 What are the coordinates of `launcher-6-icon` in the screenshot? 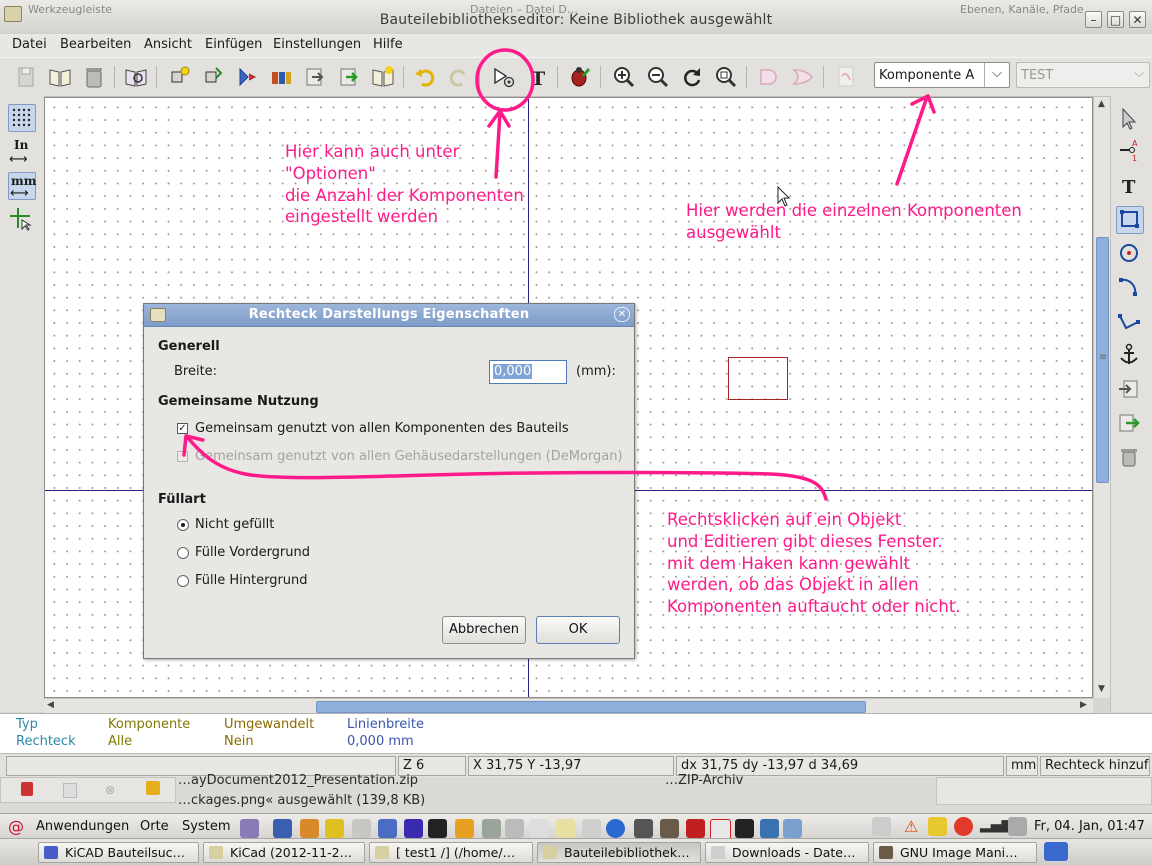 It's located at (387, 828).